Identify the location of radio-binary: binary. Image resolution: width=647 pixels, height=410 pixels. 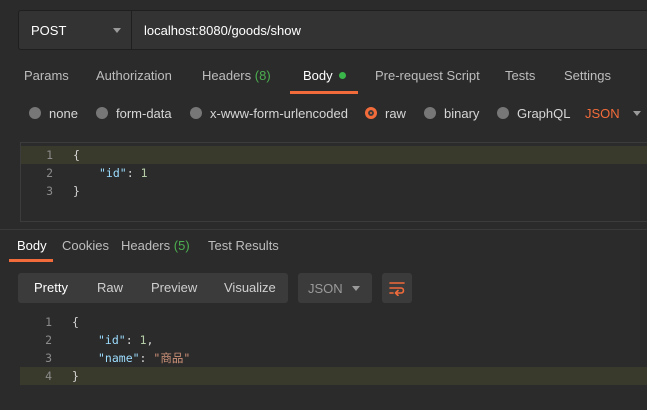
(451, 113).